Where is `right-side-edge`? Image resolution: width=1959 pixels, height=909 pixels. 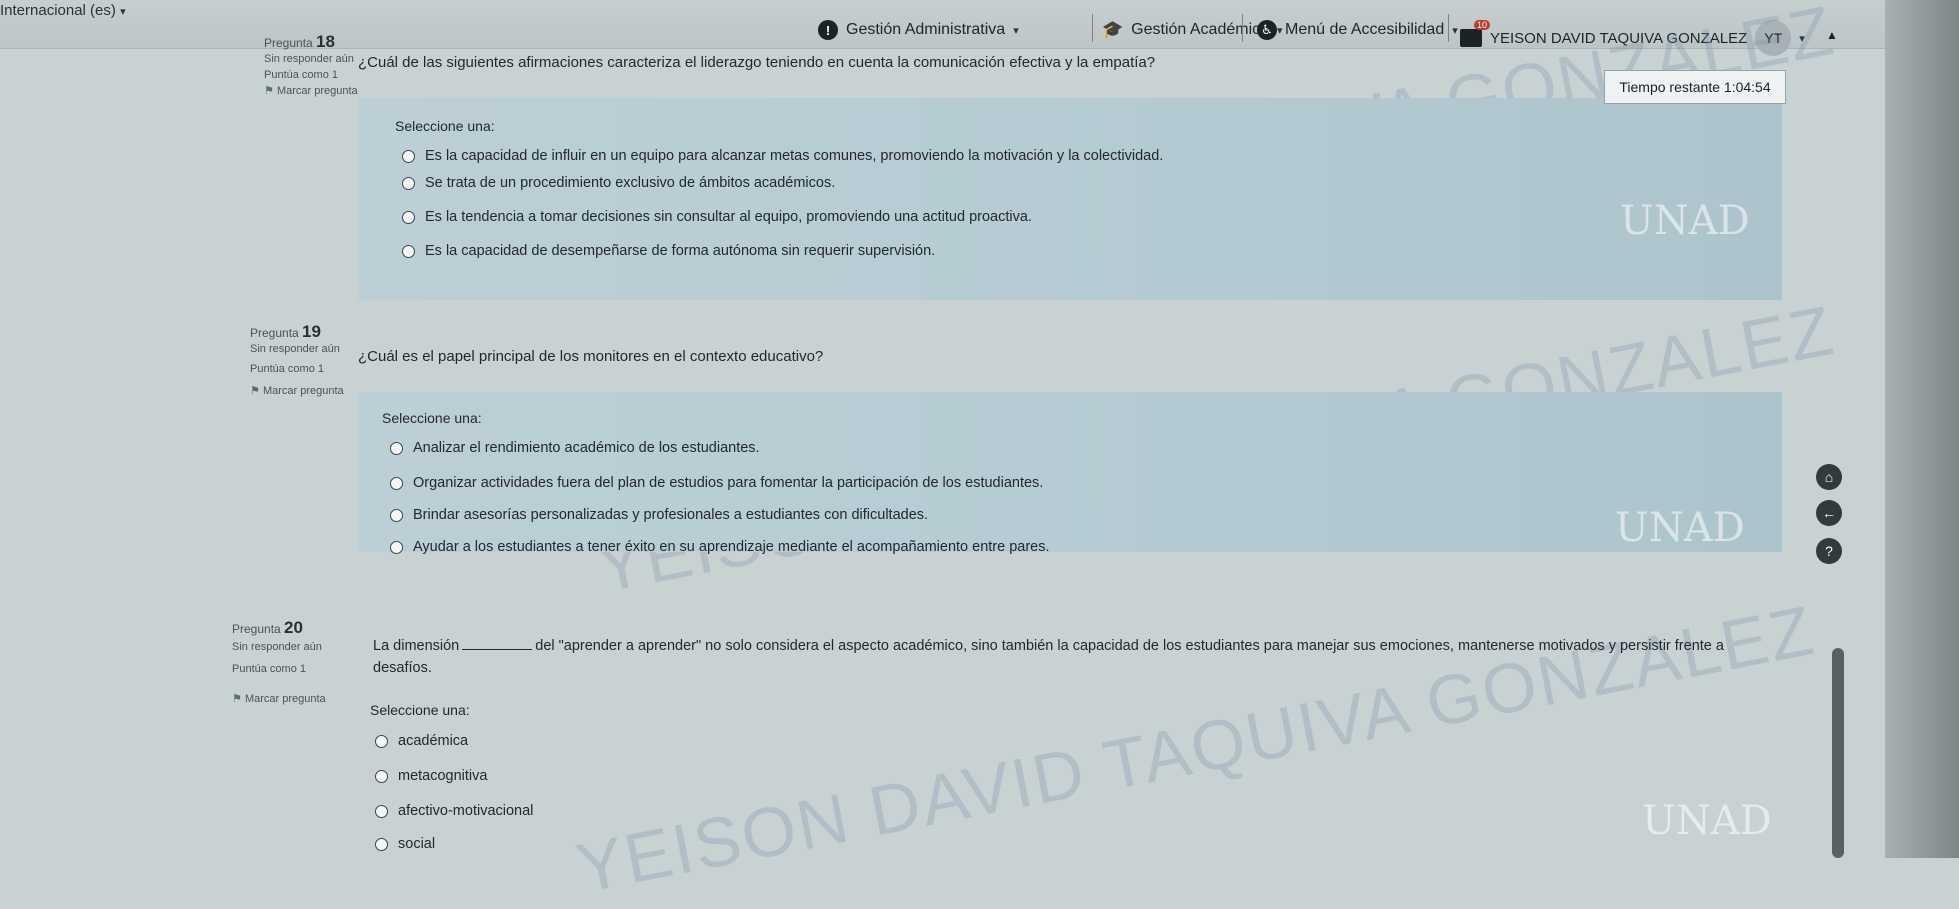
right-side-edge is located at coordinates (1922, 429).